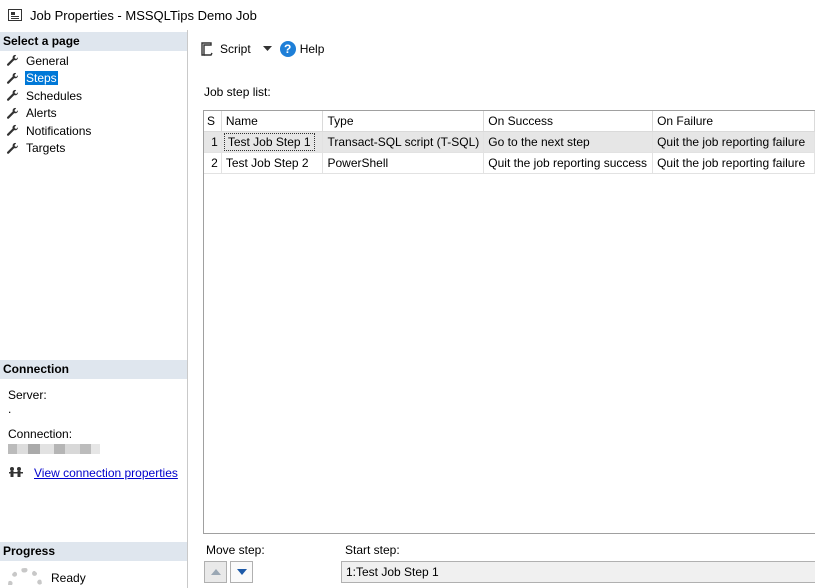 The image size is (815, 588). I want to click on page-item-label: Targets, so click(46, 148).